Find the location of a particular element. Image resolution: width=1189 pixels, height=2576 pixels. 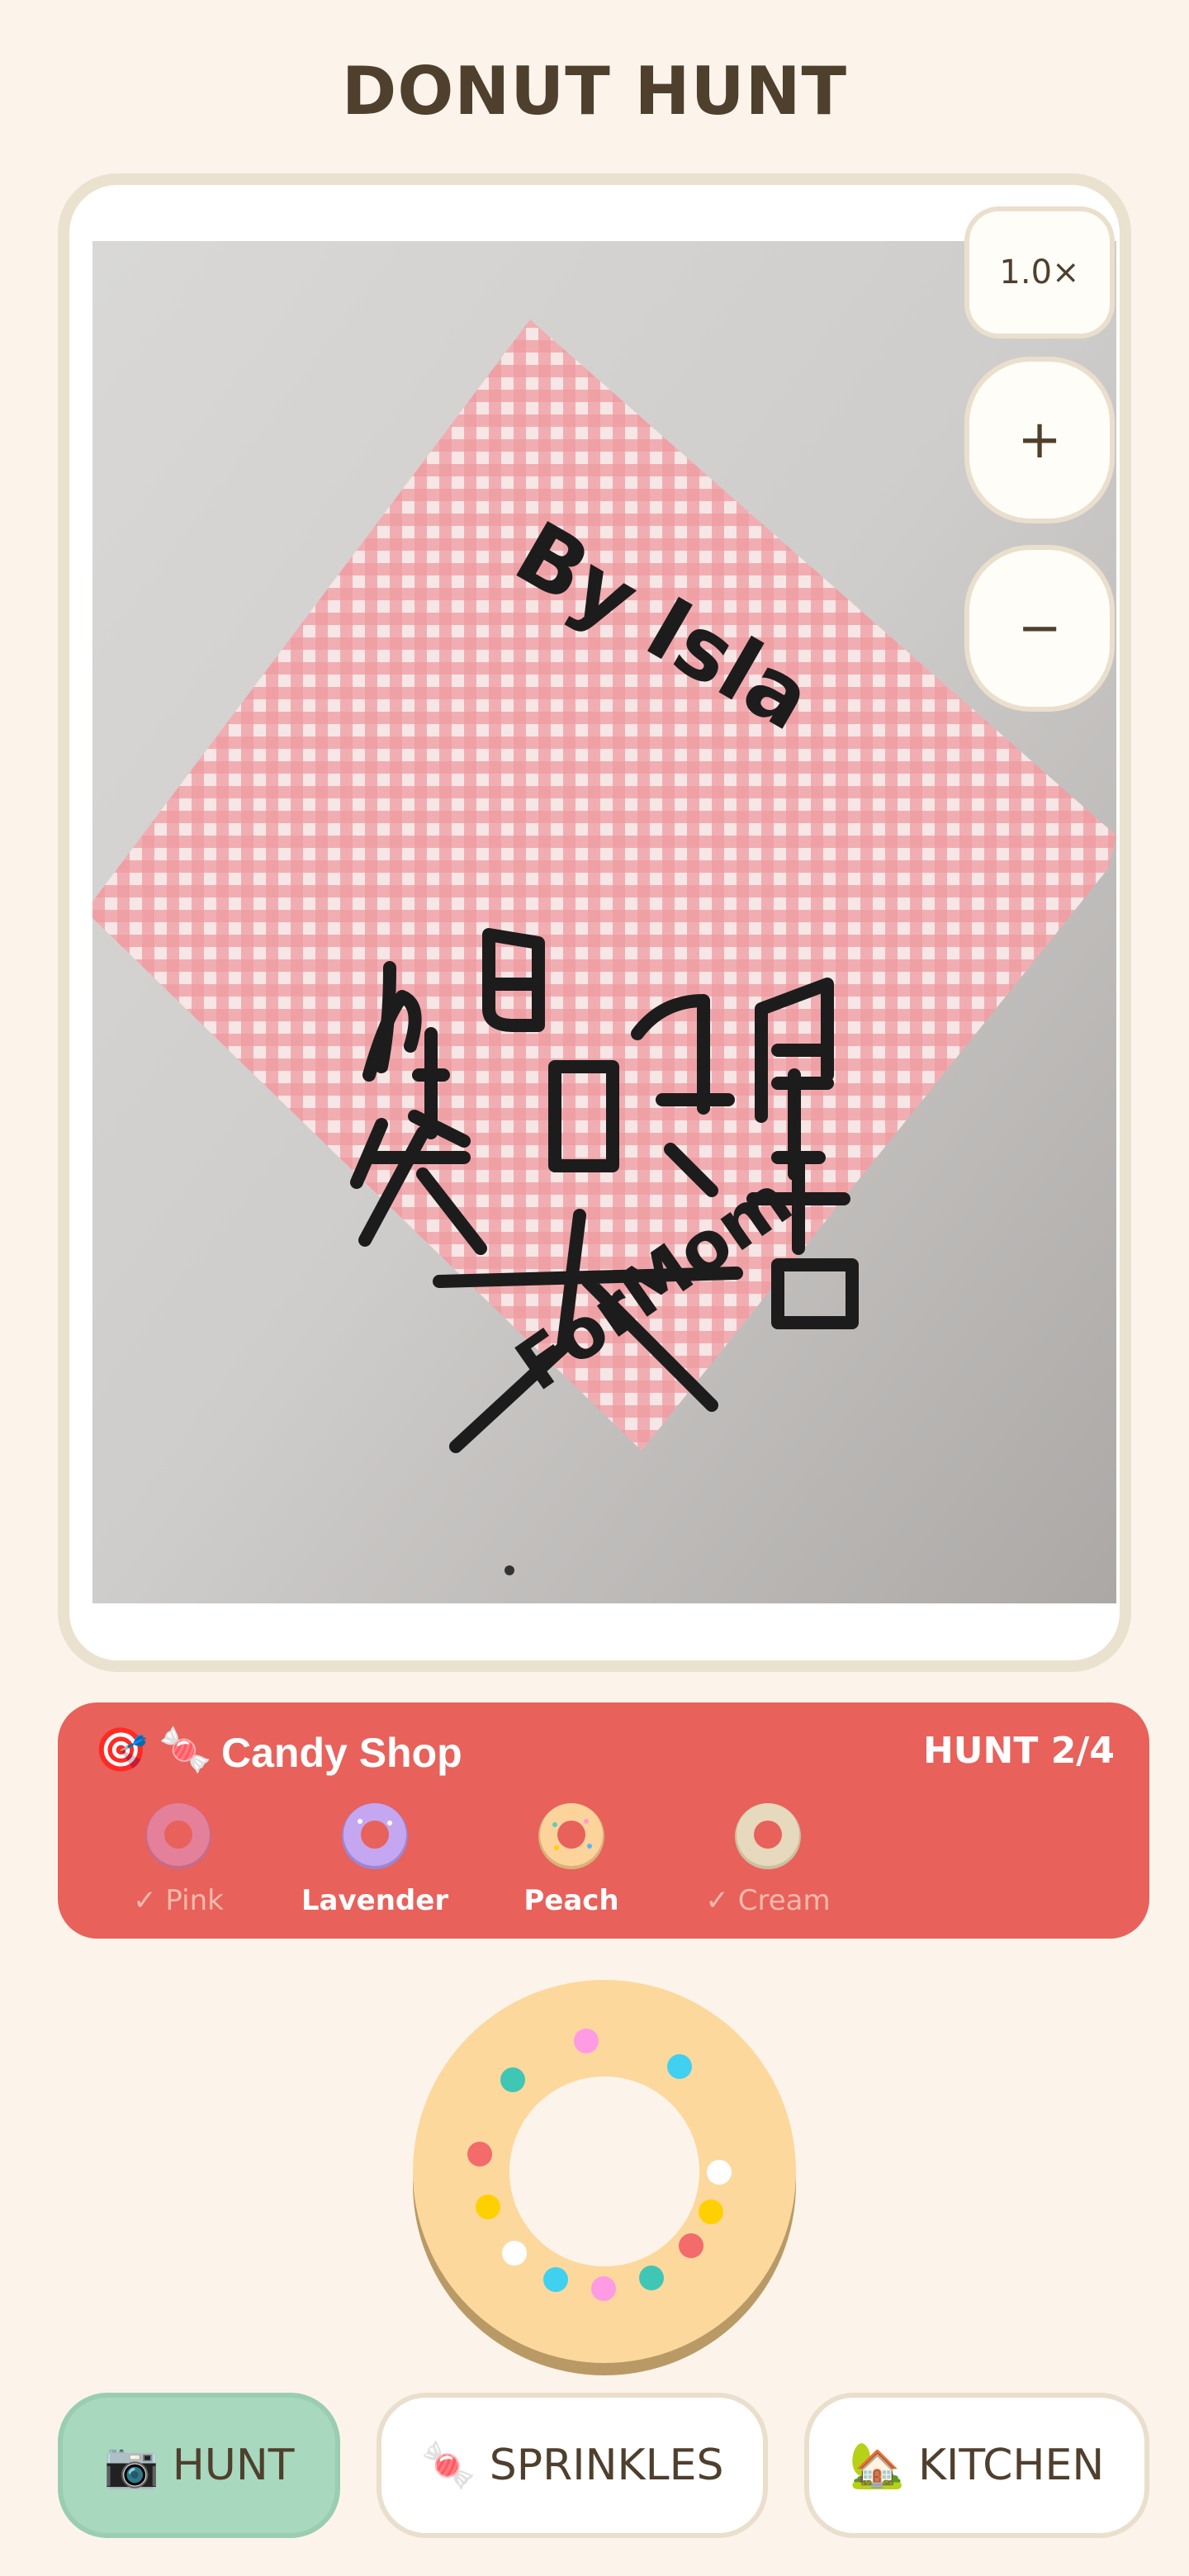

target-lavender: Lavender is located at coordinates (375, 1857).